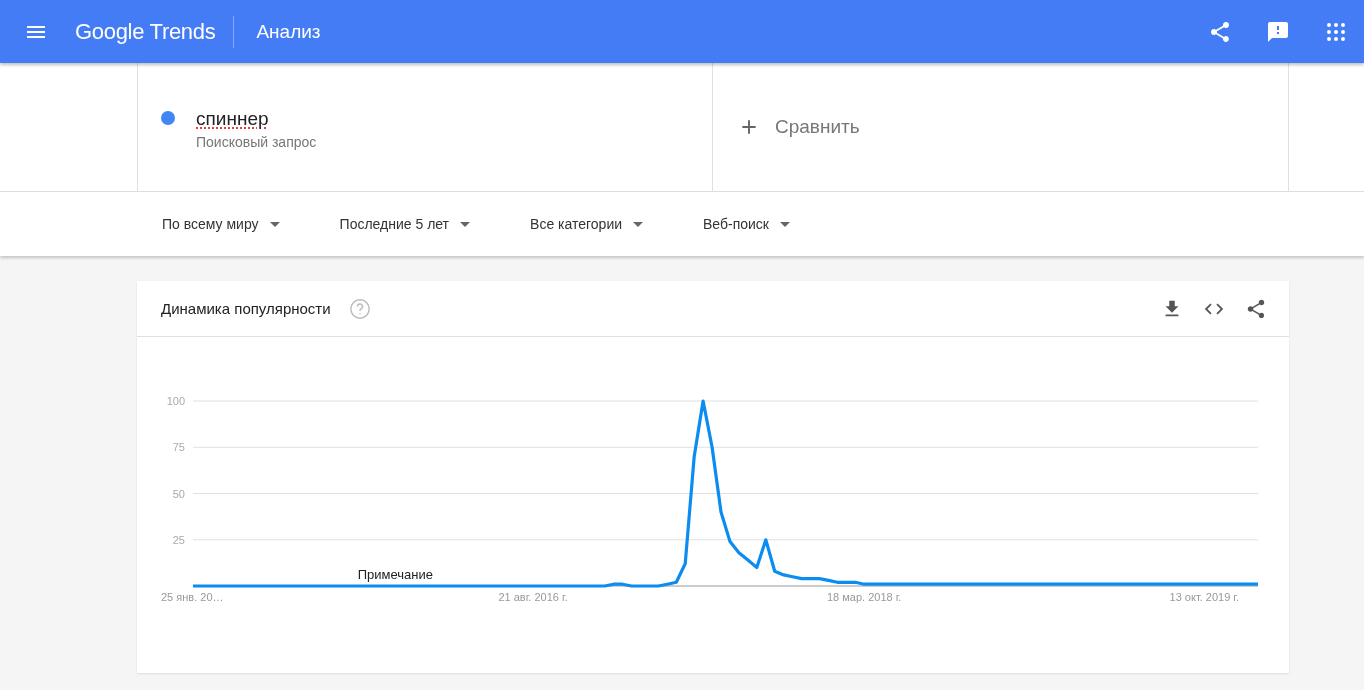 This screenshot has height=690, width=1364. What do you see at coordinates (395, 574) in the screenshot?
I see `annotation-label: Примечание` at bounding box center [395, 574].